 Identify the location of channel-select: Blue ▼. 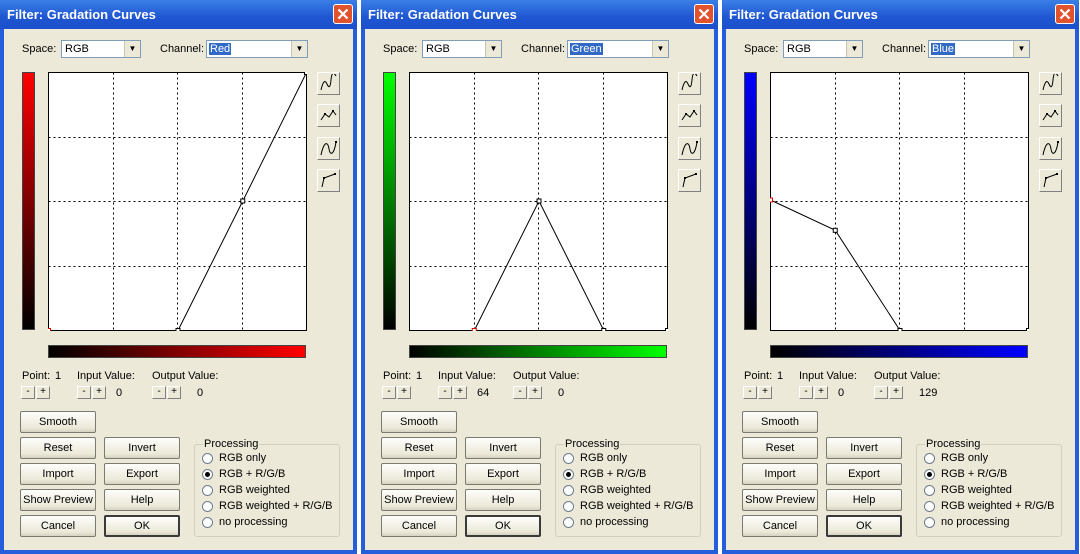
(979, 49).